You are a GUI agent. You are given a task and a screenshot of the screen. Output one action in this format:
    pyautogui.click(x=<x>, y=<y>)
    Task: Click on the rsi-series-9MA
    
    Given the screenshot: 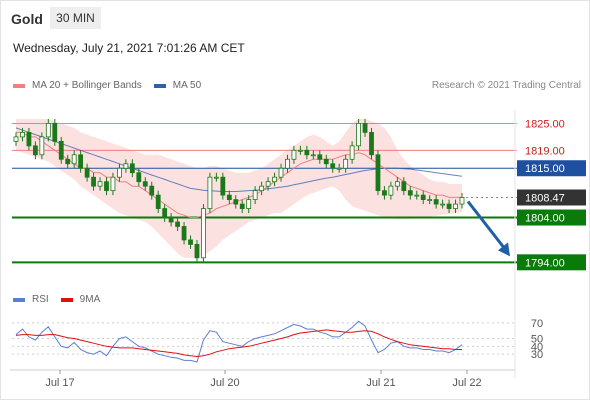 What is the action you would take?
    pyautogui.click(x=238, y=343)
    